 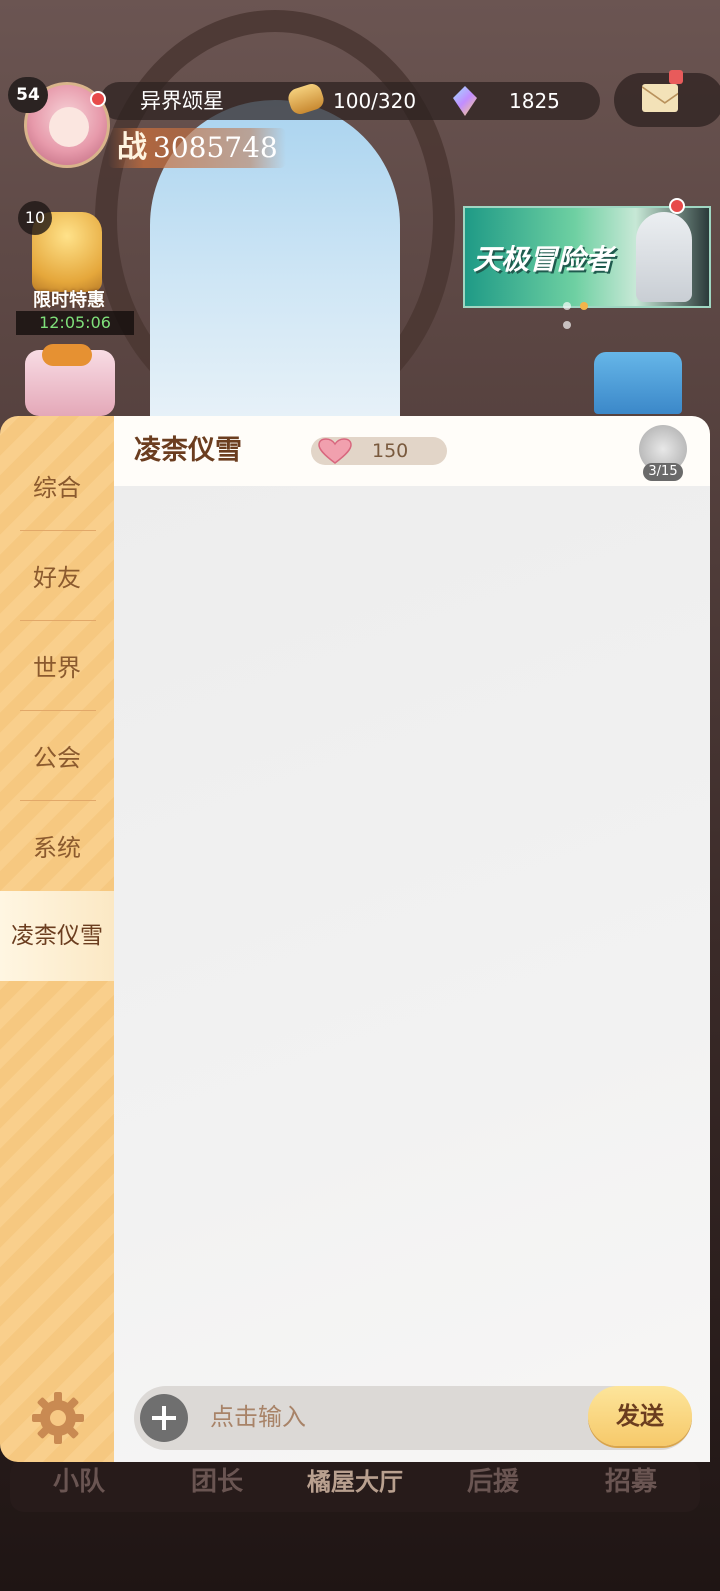 What do you see at coordinates (57, 488) in the screenshot?
I see `tab-general: 综合` at bounding box center [57, 488].